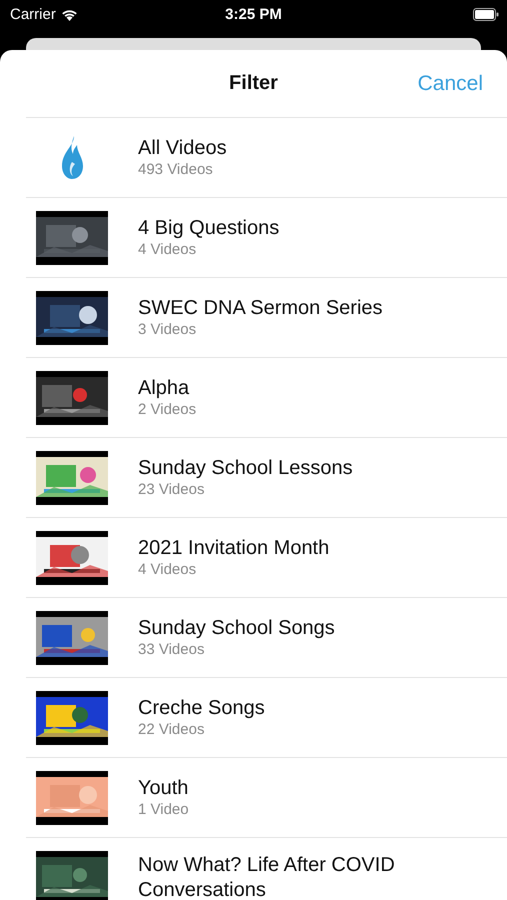 This screenshot has width=507, height=900. I want to click on filter-list-item: Youth 1 Video, so click(266, 798).